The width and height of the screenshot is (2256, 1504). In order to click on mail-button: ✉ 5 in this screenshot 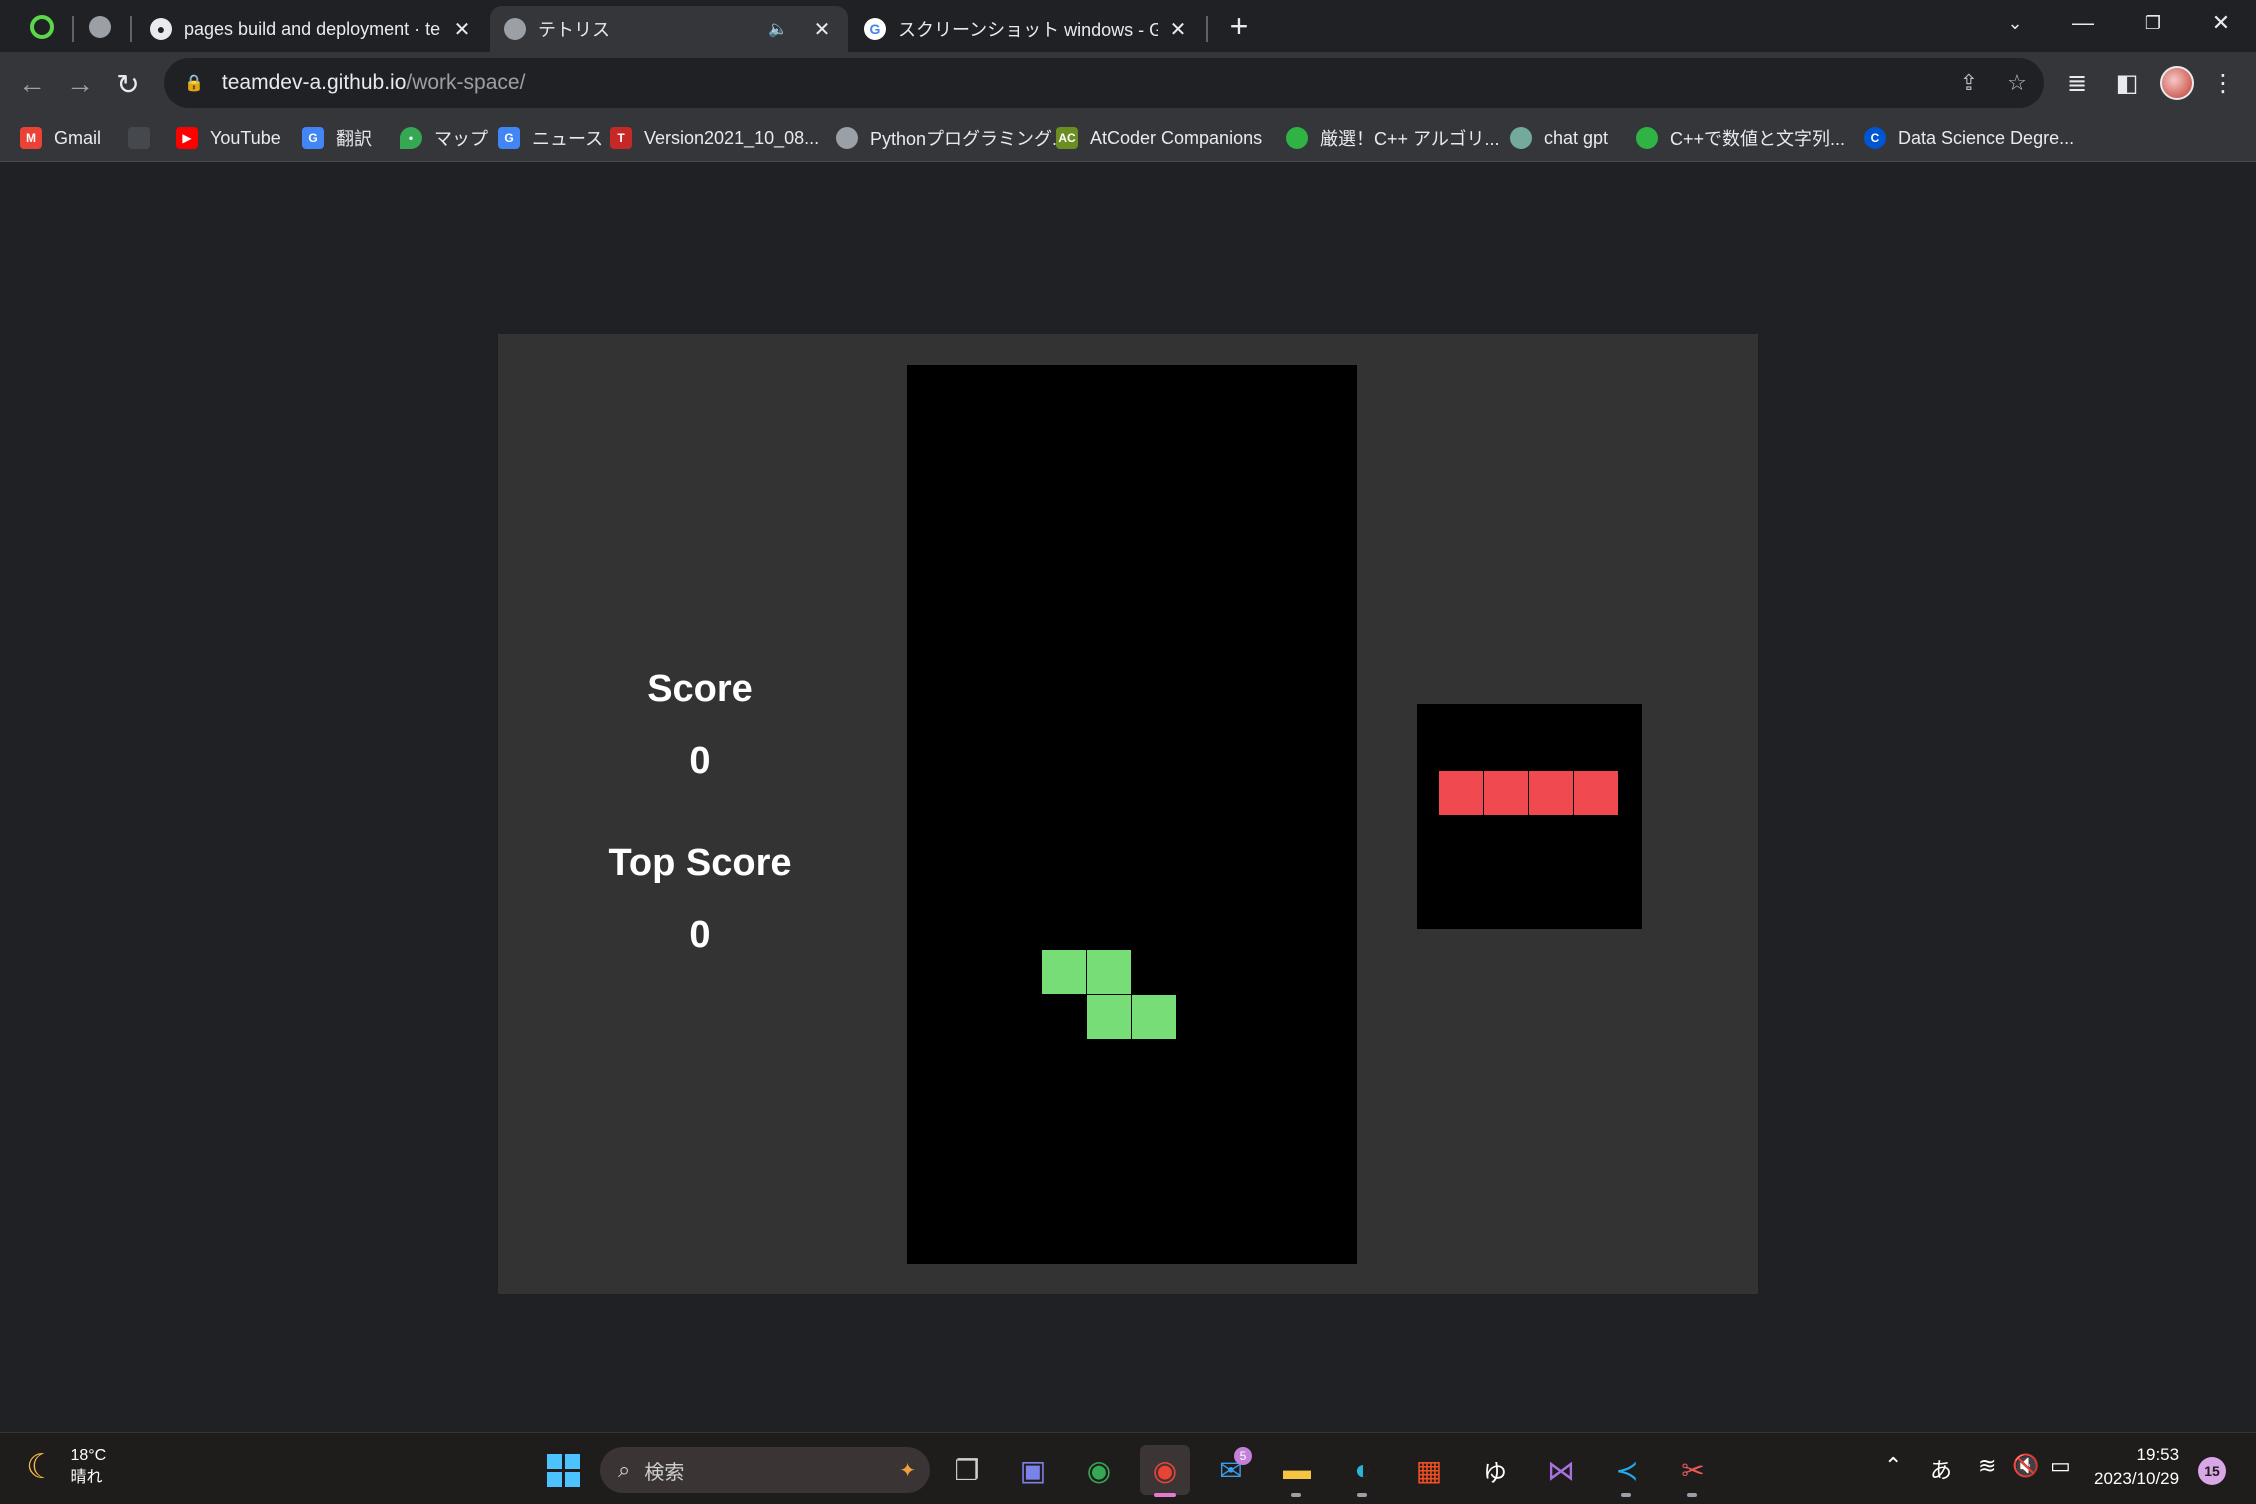, I will do `click(1231, 1470)`.